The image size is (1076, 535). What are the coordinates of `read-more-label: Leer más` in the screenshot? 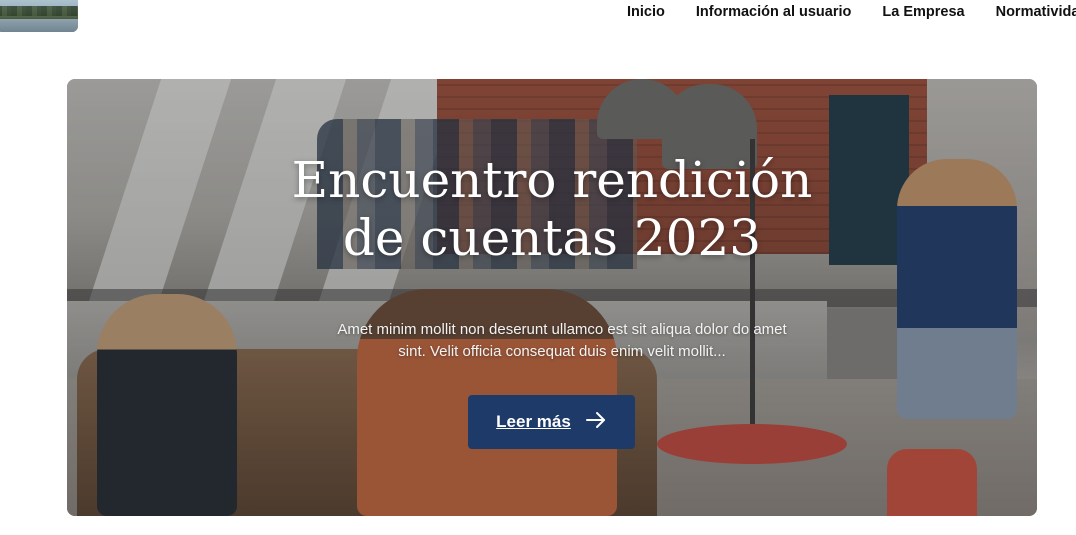 It's located at (533, 421).